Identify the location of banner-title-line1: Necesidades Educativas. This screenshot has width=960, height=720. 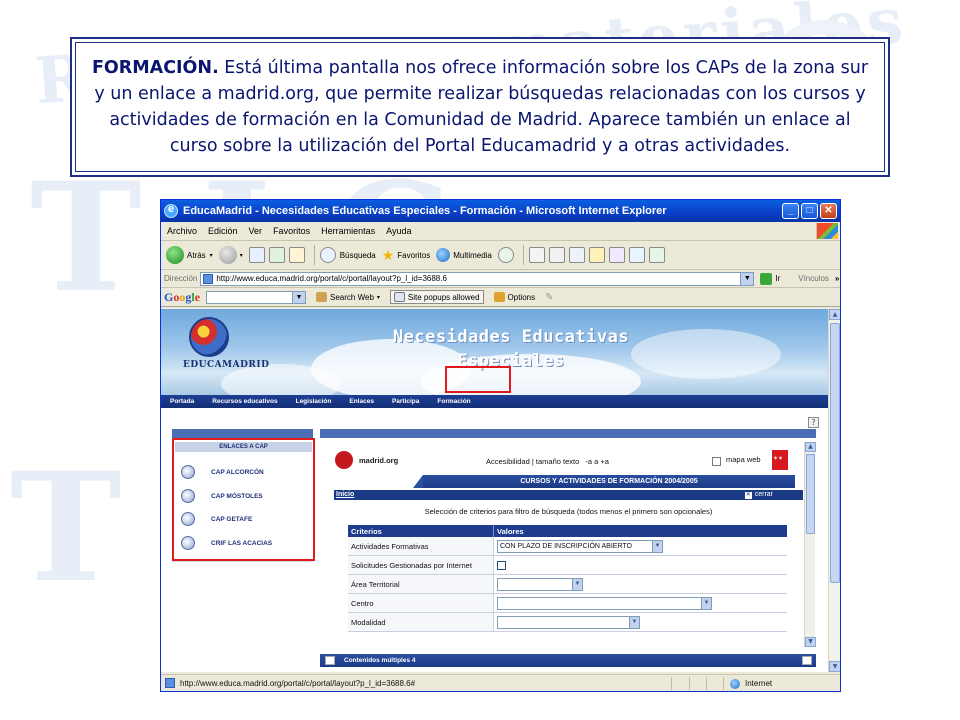
(511, 337).